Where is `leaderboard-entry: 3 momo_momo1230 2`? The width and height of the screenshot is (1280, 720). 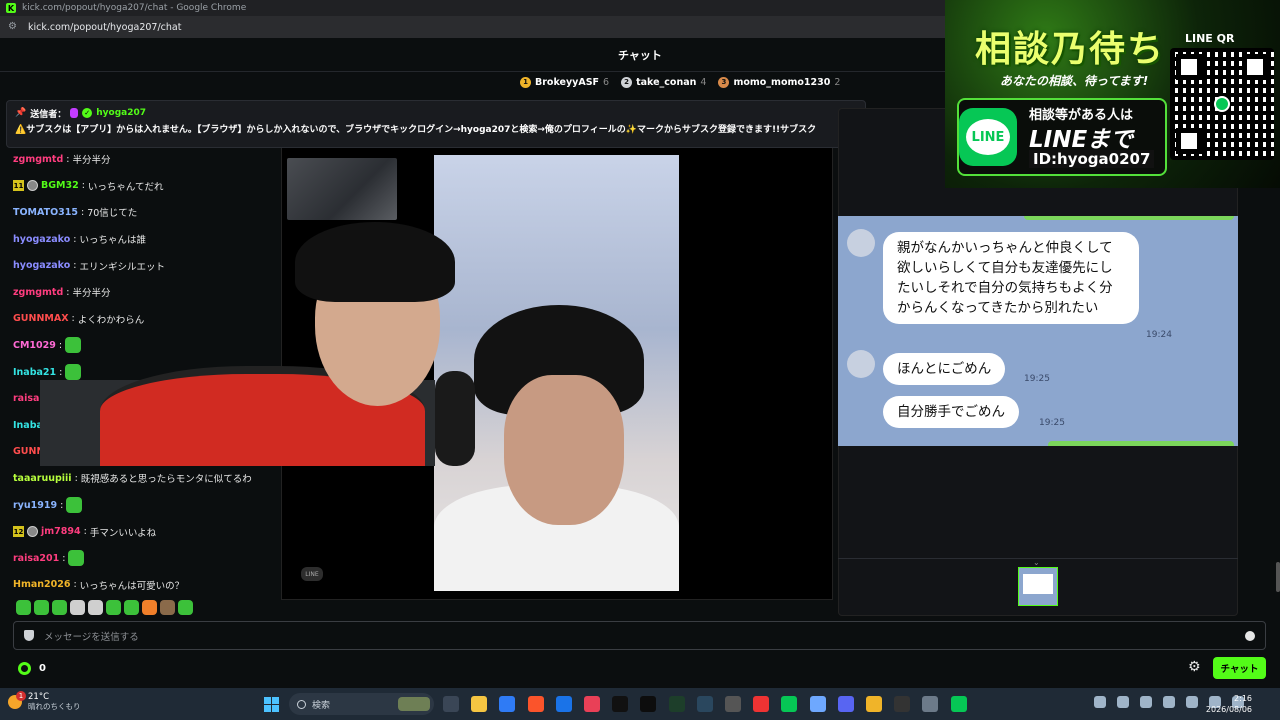
leaderboard-entry: 3 momo_momo1230 2 is located at coordinates (779, 82).